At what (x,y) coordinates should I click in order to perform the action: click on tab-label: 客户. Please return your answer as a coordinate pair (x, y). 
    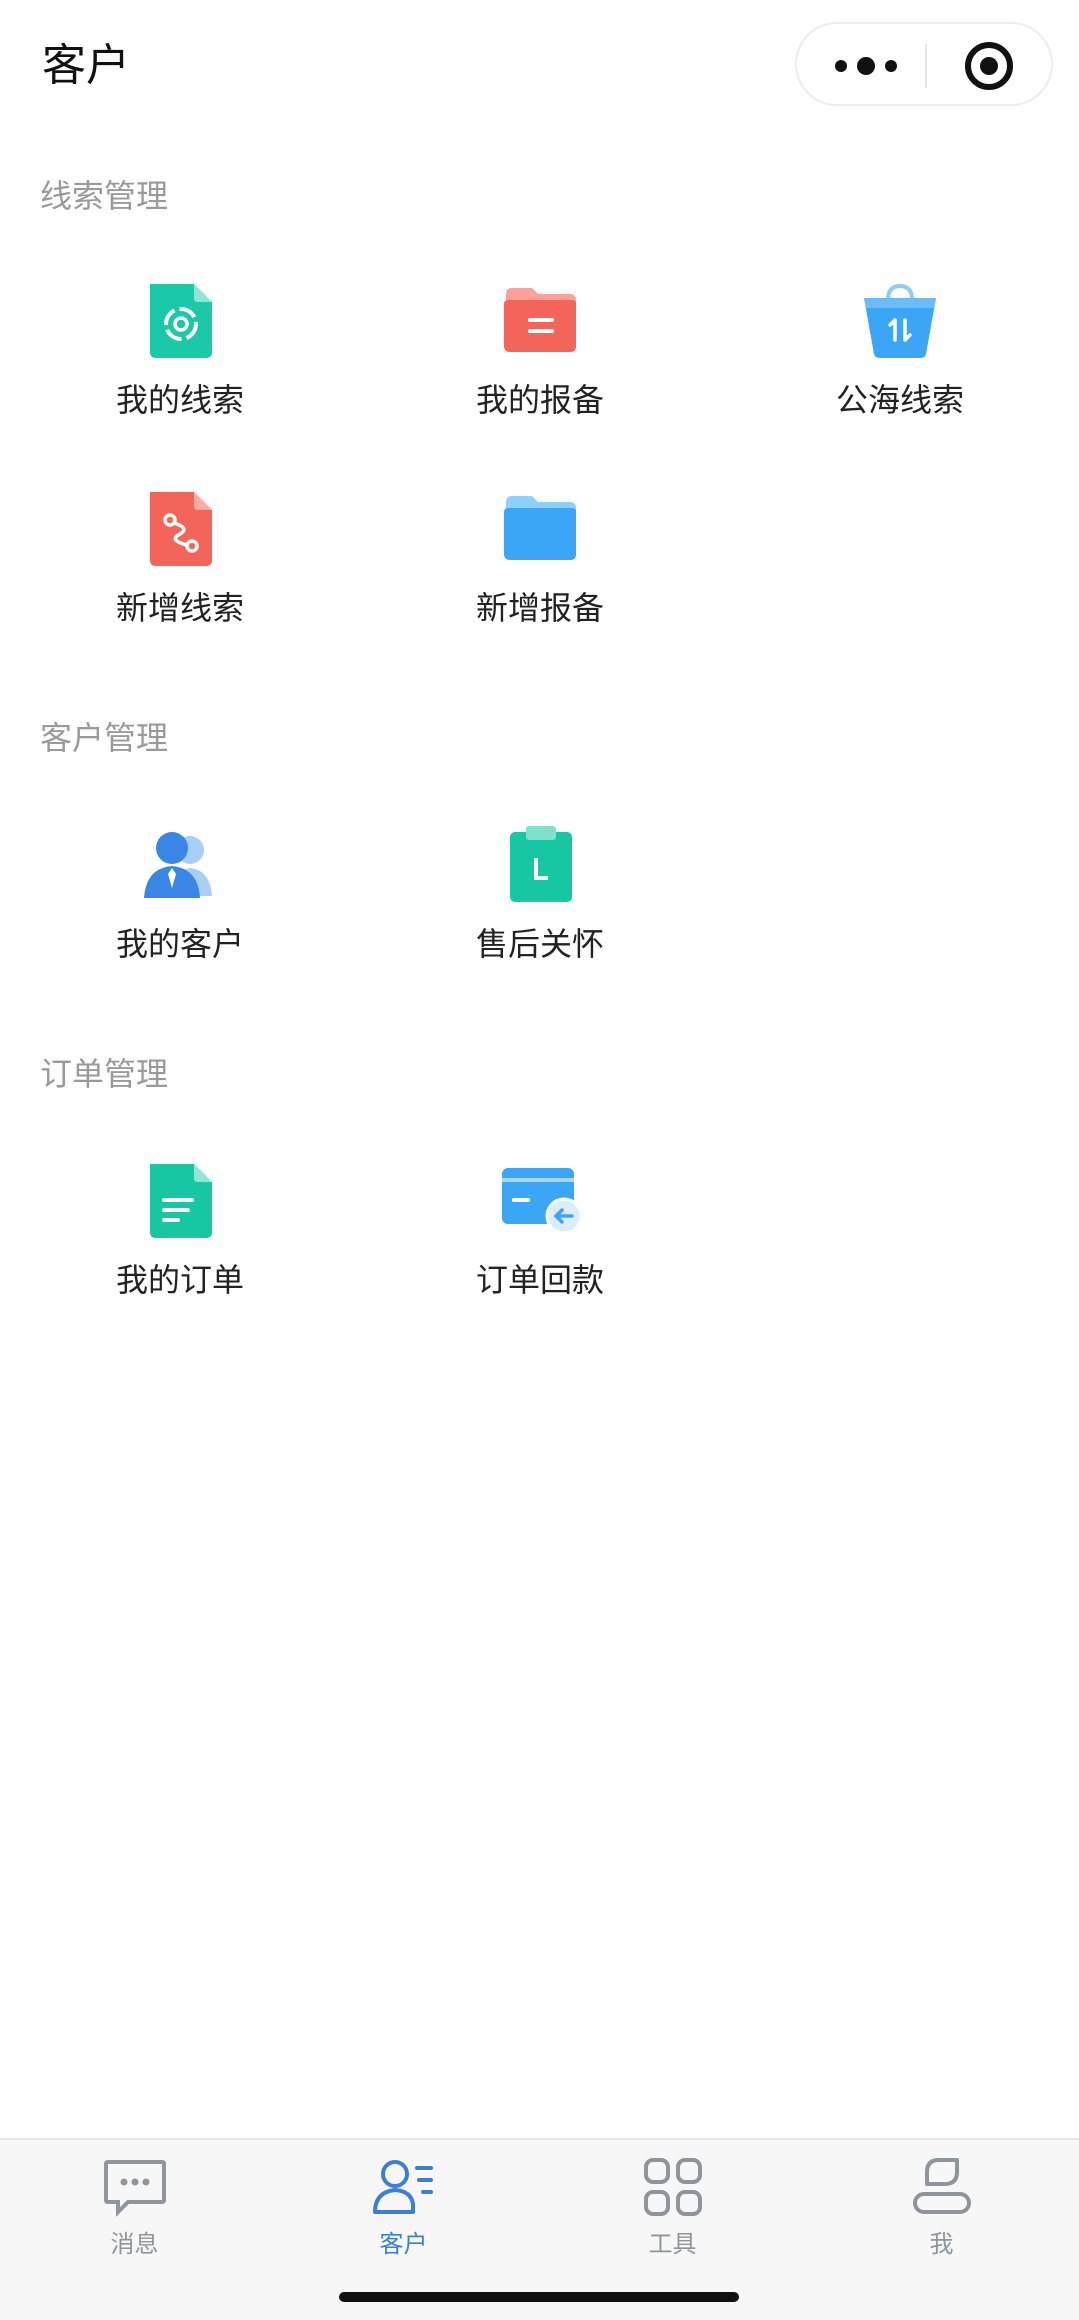
    Looking at the image, I should click on (403, 2244).